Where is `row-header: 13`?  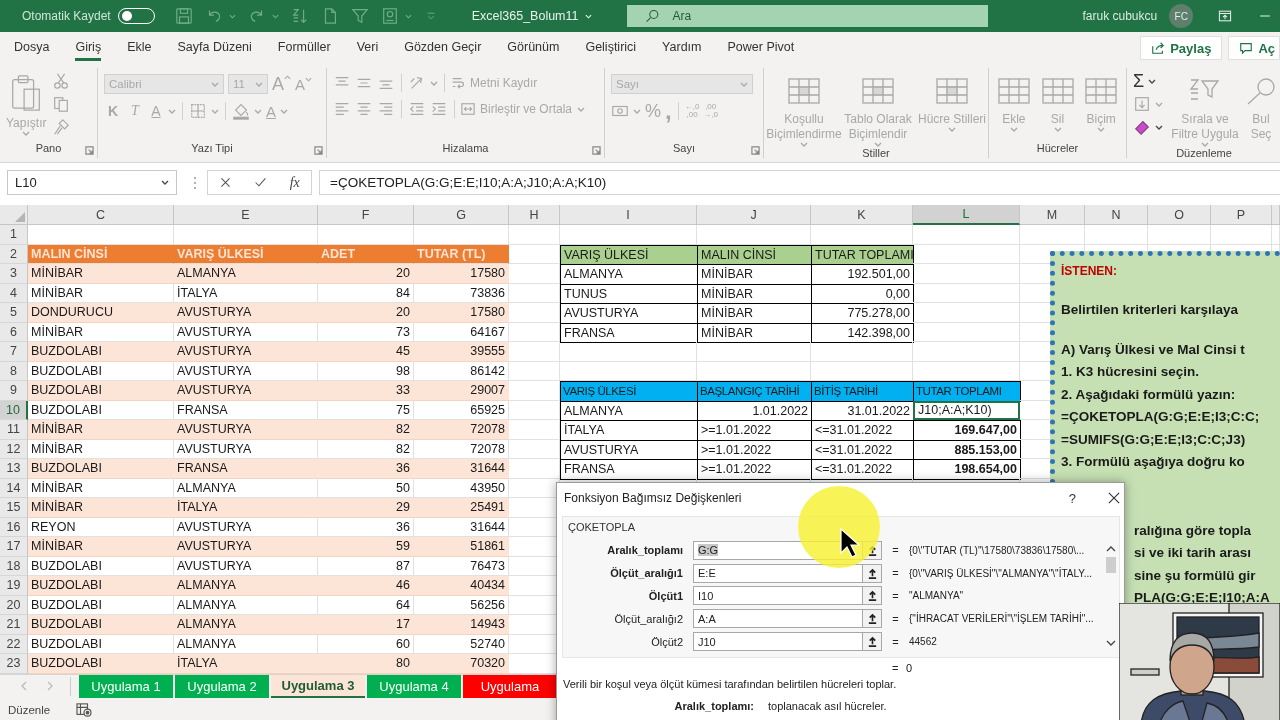 row-header: 13 is located at coordinates (14, 469).